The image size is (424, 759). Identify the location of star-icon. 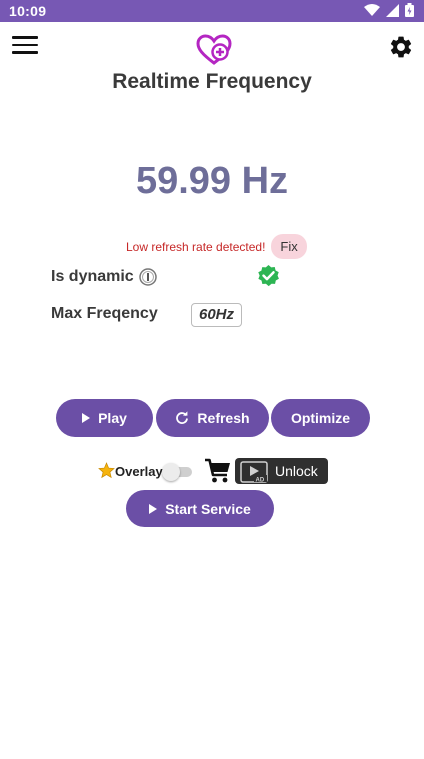
(106, 470).